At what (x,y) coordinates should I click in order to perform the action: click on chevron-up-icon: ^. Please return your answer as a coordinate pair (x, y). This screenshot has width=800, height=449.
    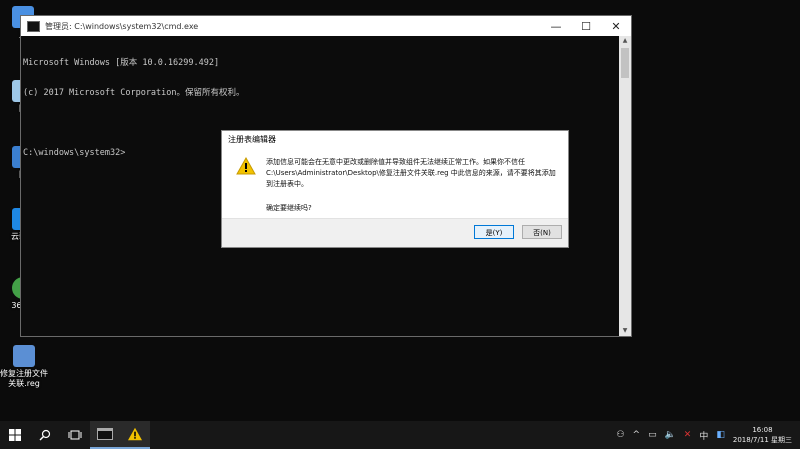
    Looking at the image, I should click on (637, 435).